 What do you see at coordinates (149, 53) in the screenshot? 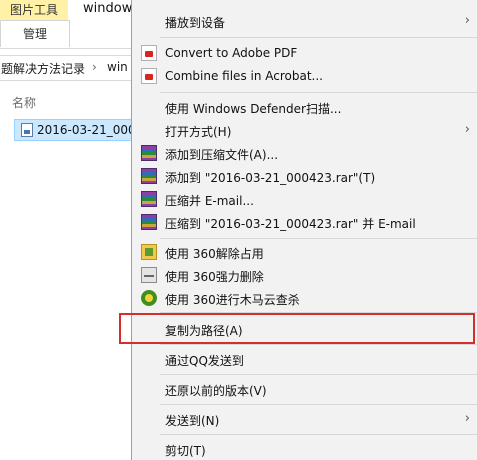
I see `adobe-pdf-icon` at bounding box center [149, 53].